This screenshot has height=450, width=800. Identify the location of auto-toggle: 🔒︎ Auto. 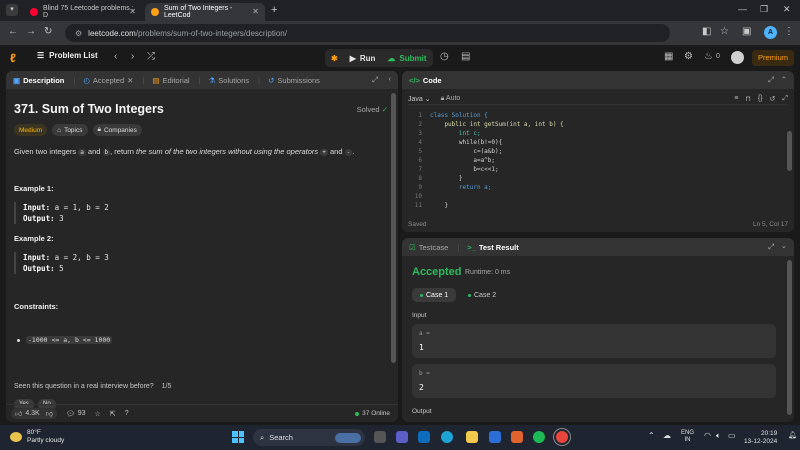
(451, 99).